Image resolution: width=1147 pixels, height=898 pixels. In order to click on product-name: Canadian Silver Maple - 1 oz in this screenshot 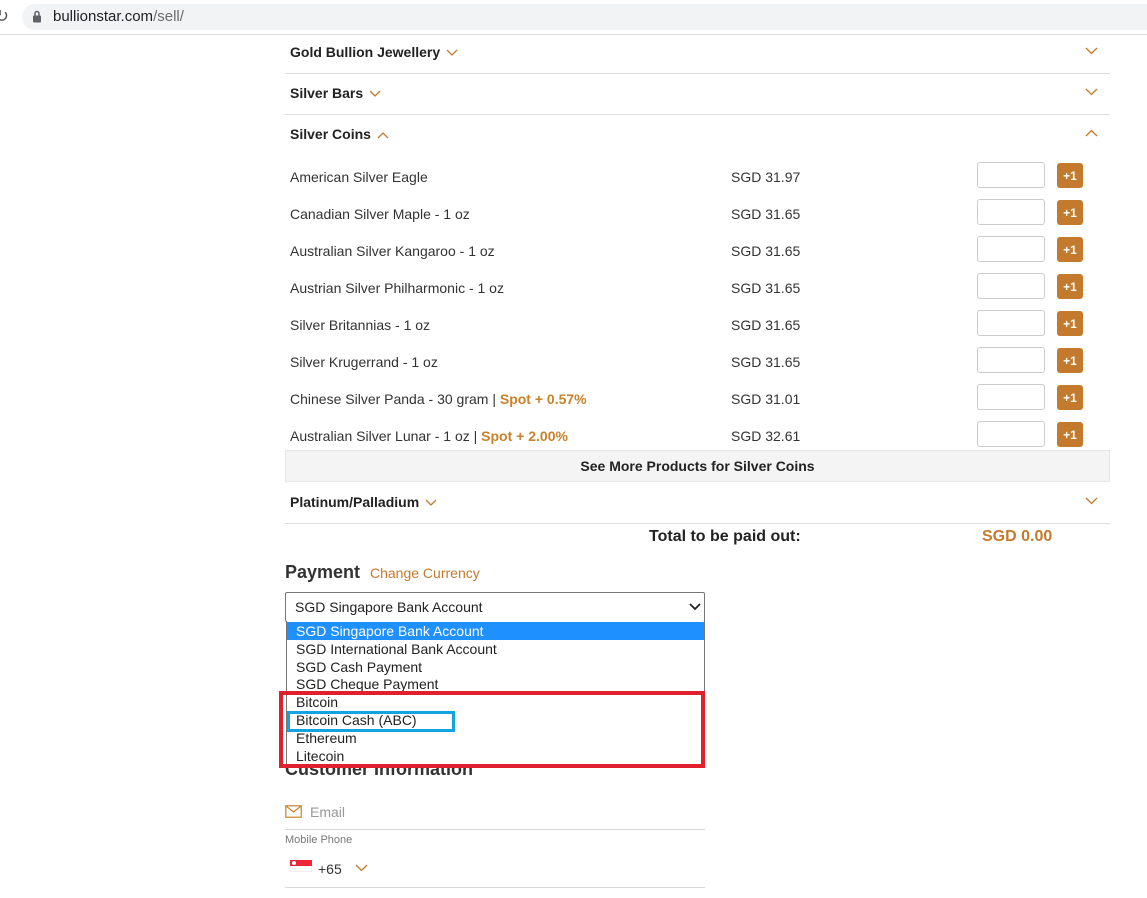, I will do `click(380, 214)`.